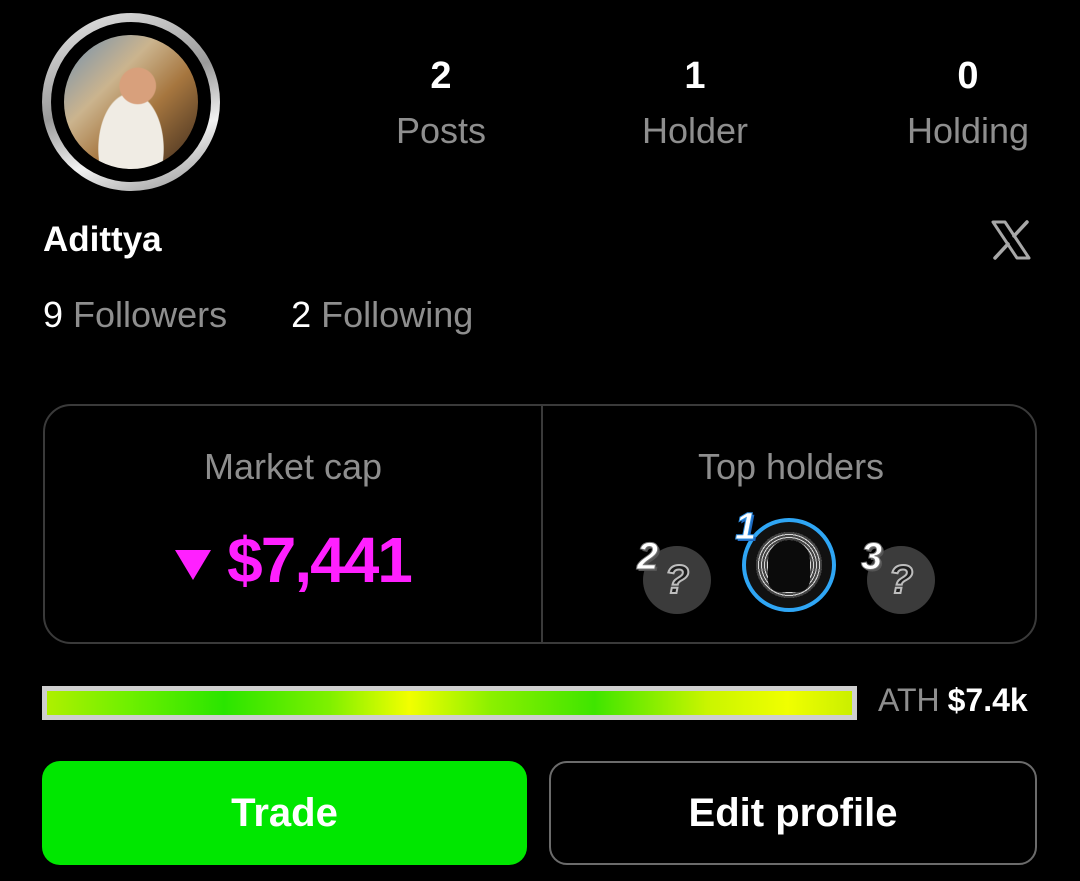 This screenshot has width=1080, height=881. I want to click on stat-holders: 1 Holder, so click(695, 103).